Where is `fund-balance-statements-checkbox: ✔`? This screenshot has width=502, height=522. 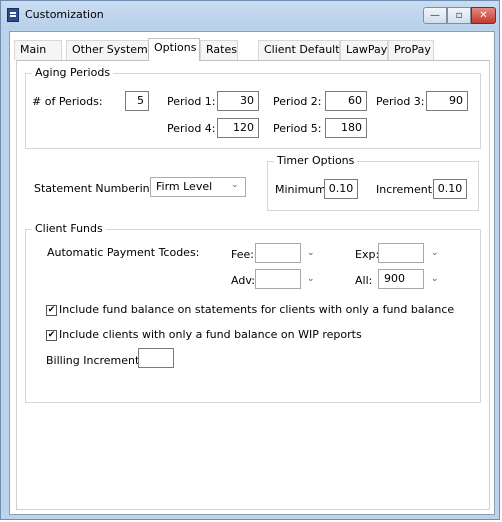
fund-balance-statements-checkbox: ✔ is located at coordinates (51, 310).